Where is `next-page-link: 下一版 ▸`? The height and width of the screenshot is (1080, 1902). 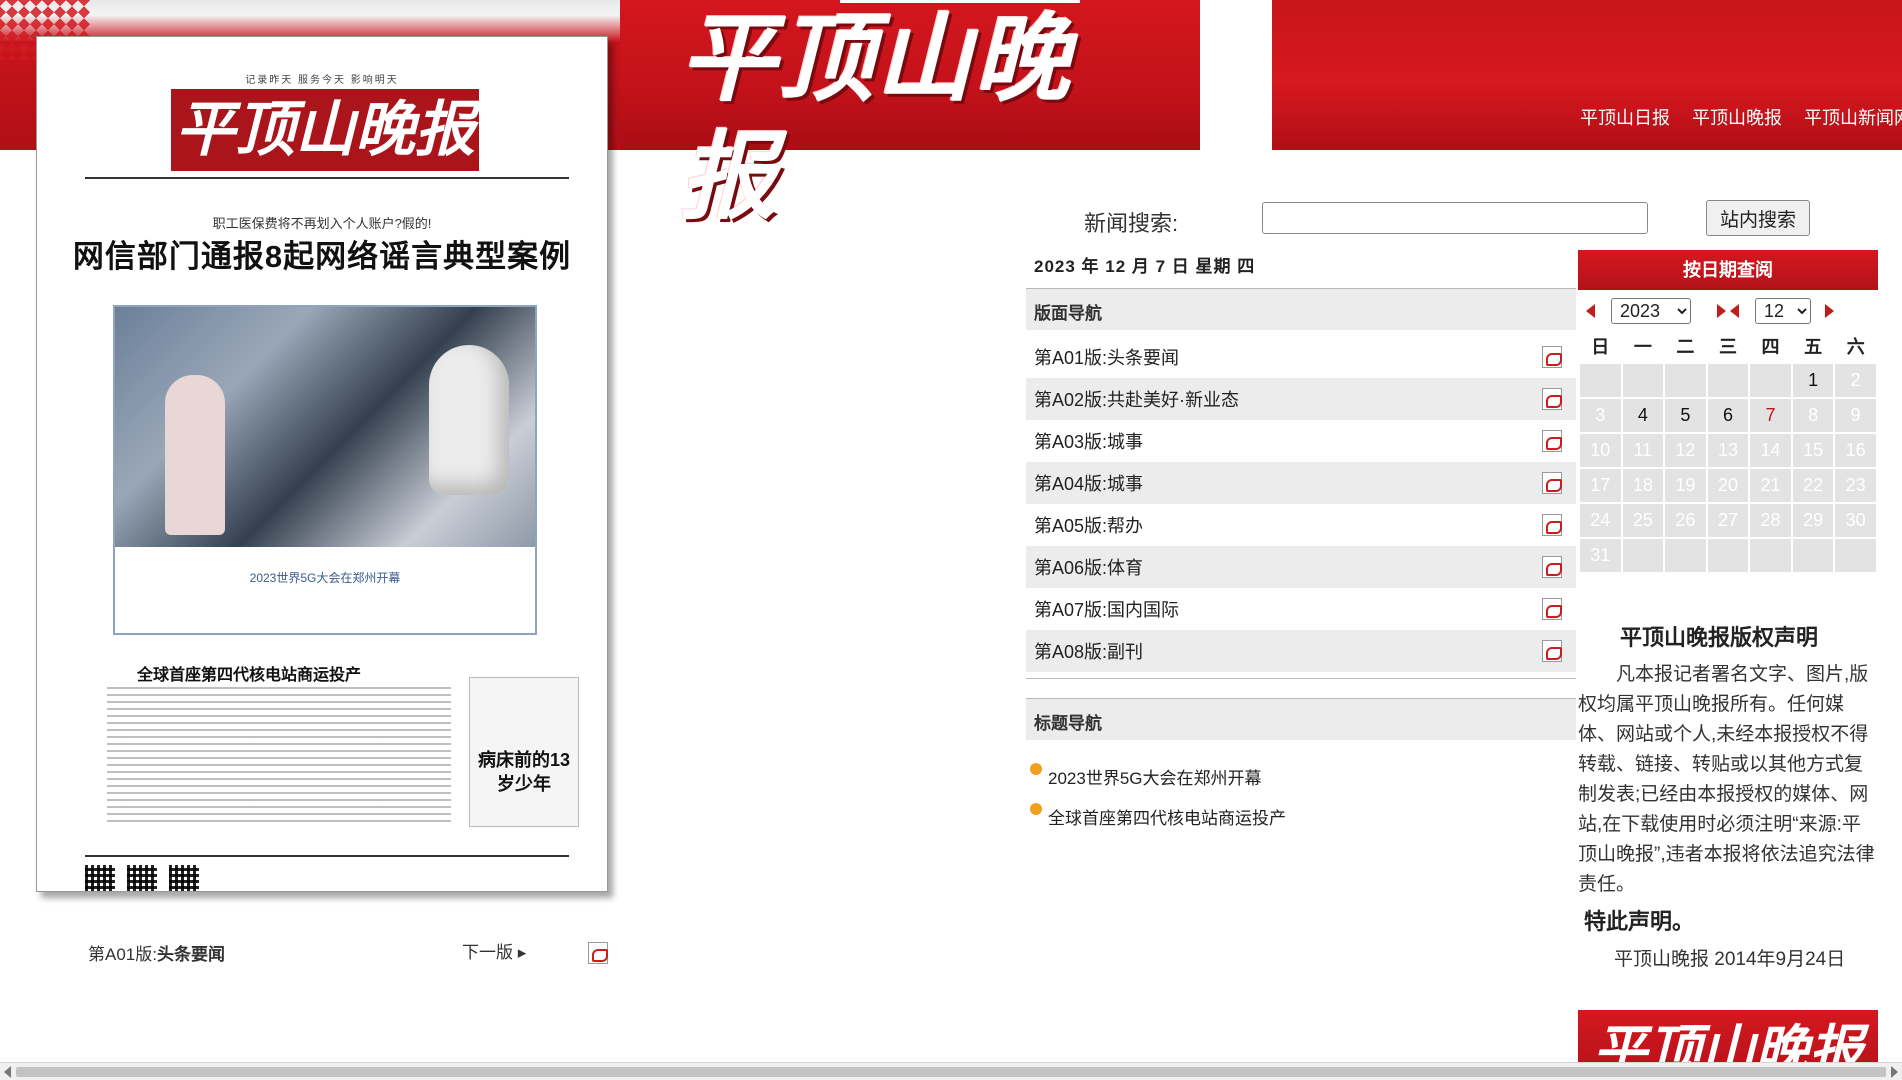 next-page-link: 下一版 ▸ is located at coordinates (494, 950).